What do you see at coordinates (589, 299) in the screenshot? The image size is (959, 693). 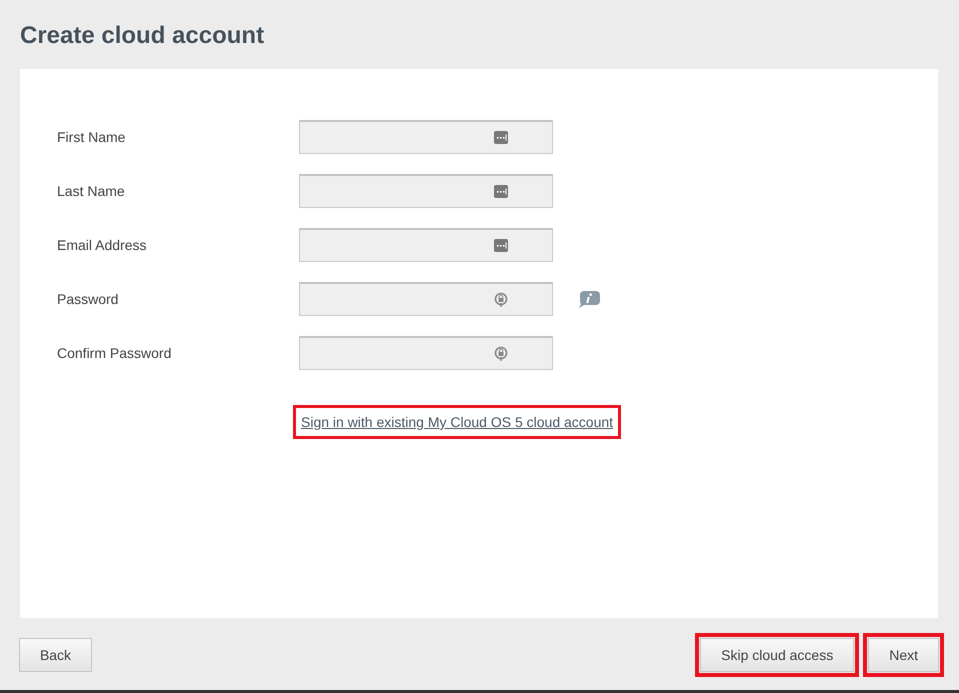 I see `info-icon` at bounding box center [589, 299].